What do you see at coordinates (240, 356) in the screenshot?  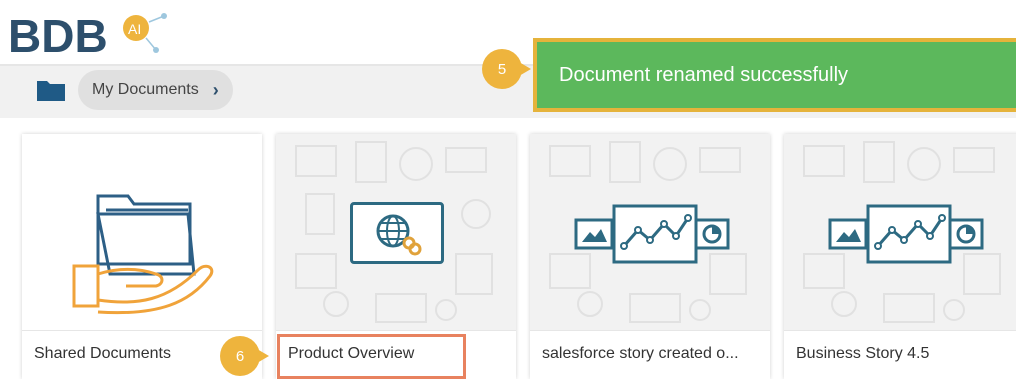 I see `step-number: 6` at bounding box center [240, 356].